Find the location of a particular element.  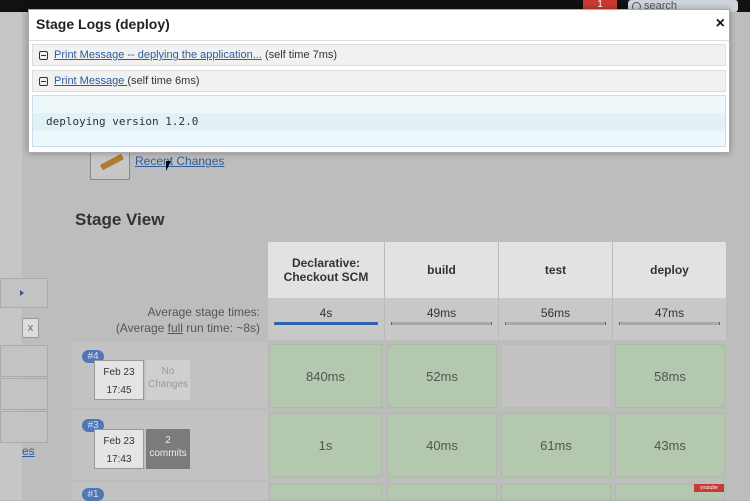

progress-fill is located at coordinates (326, 323).